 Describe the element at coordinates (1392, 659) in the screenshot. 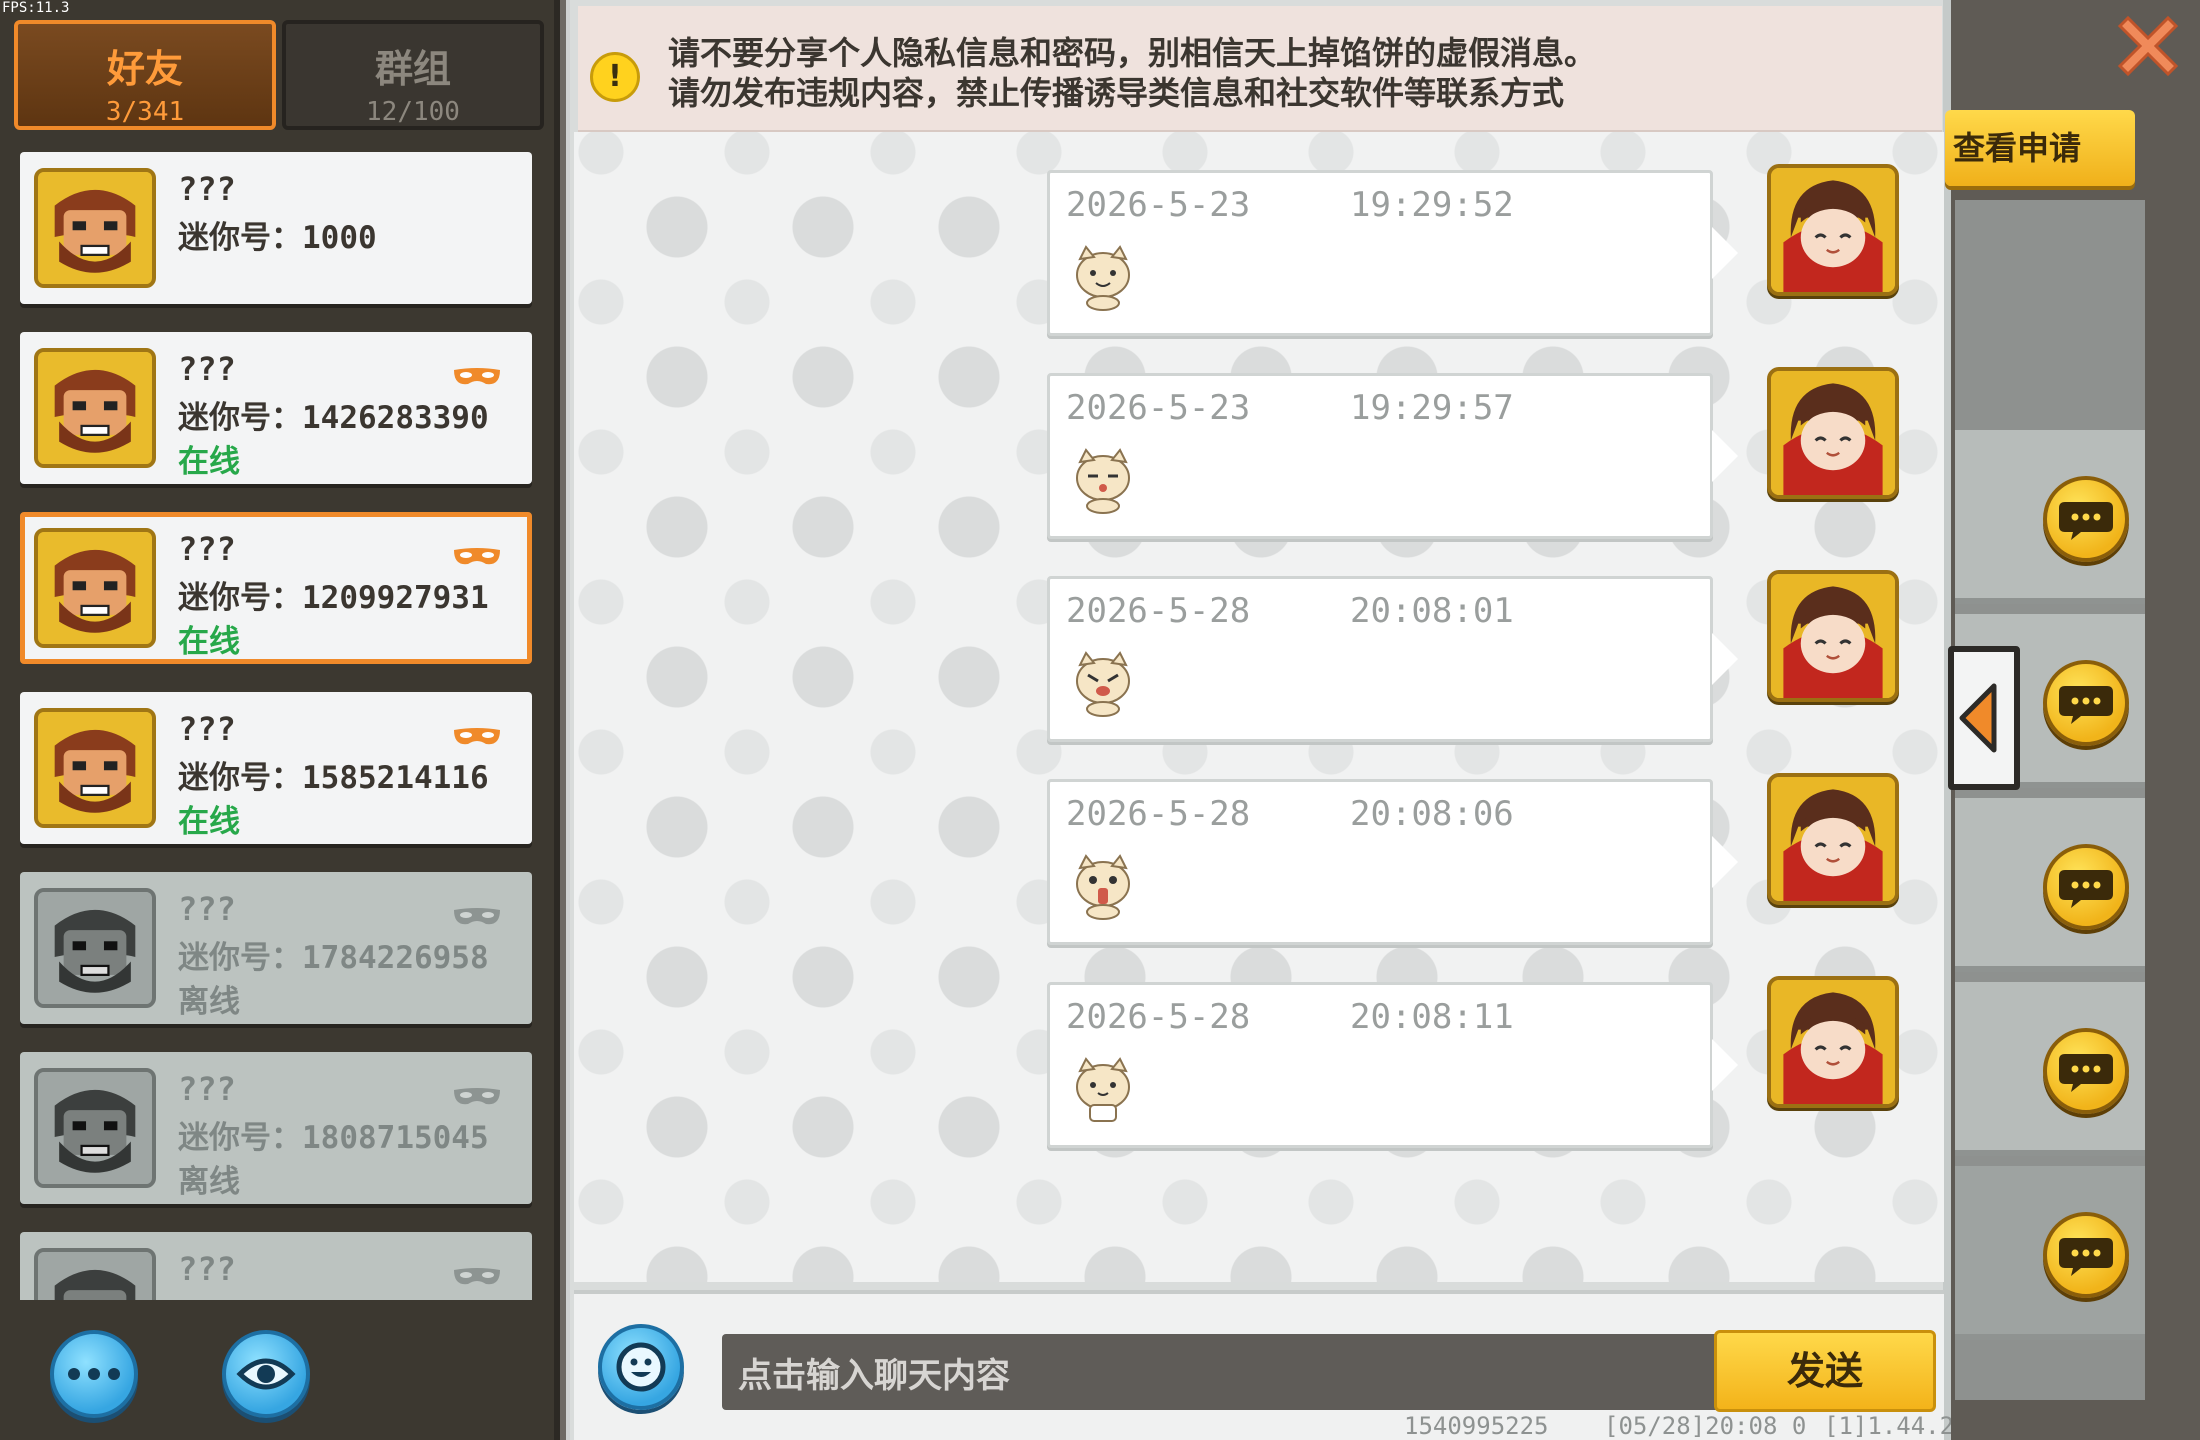

I see `chat-message: 2026-5-28 20:08:01` at that location.